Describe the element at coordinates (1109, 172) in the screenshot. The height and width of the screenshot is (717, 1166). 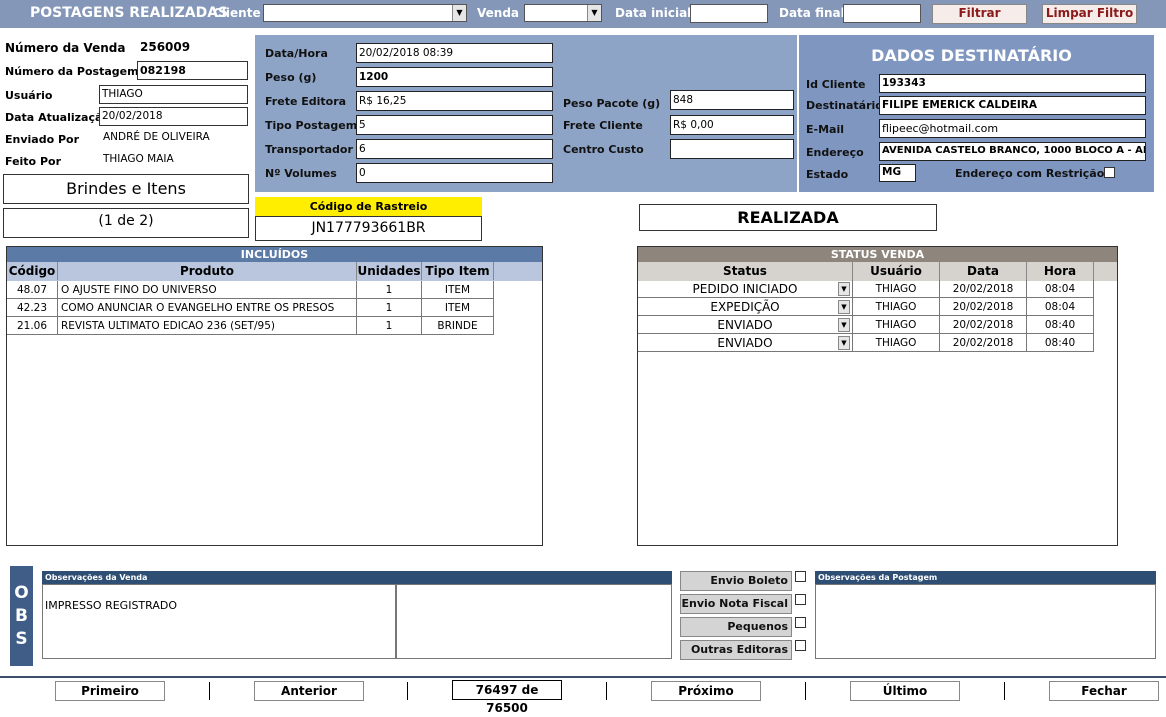
I see `restricao-checkbox` at that location.